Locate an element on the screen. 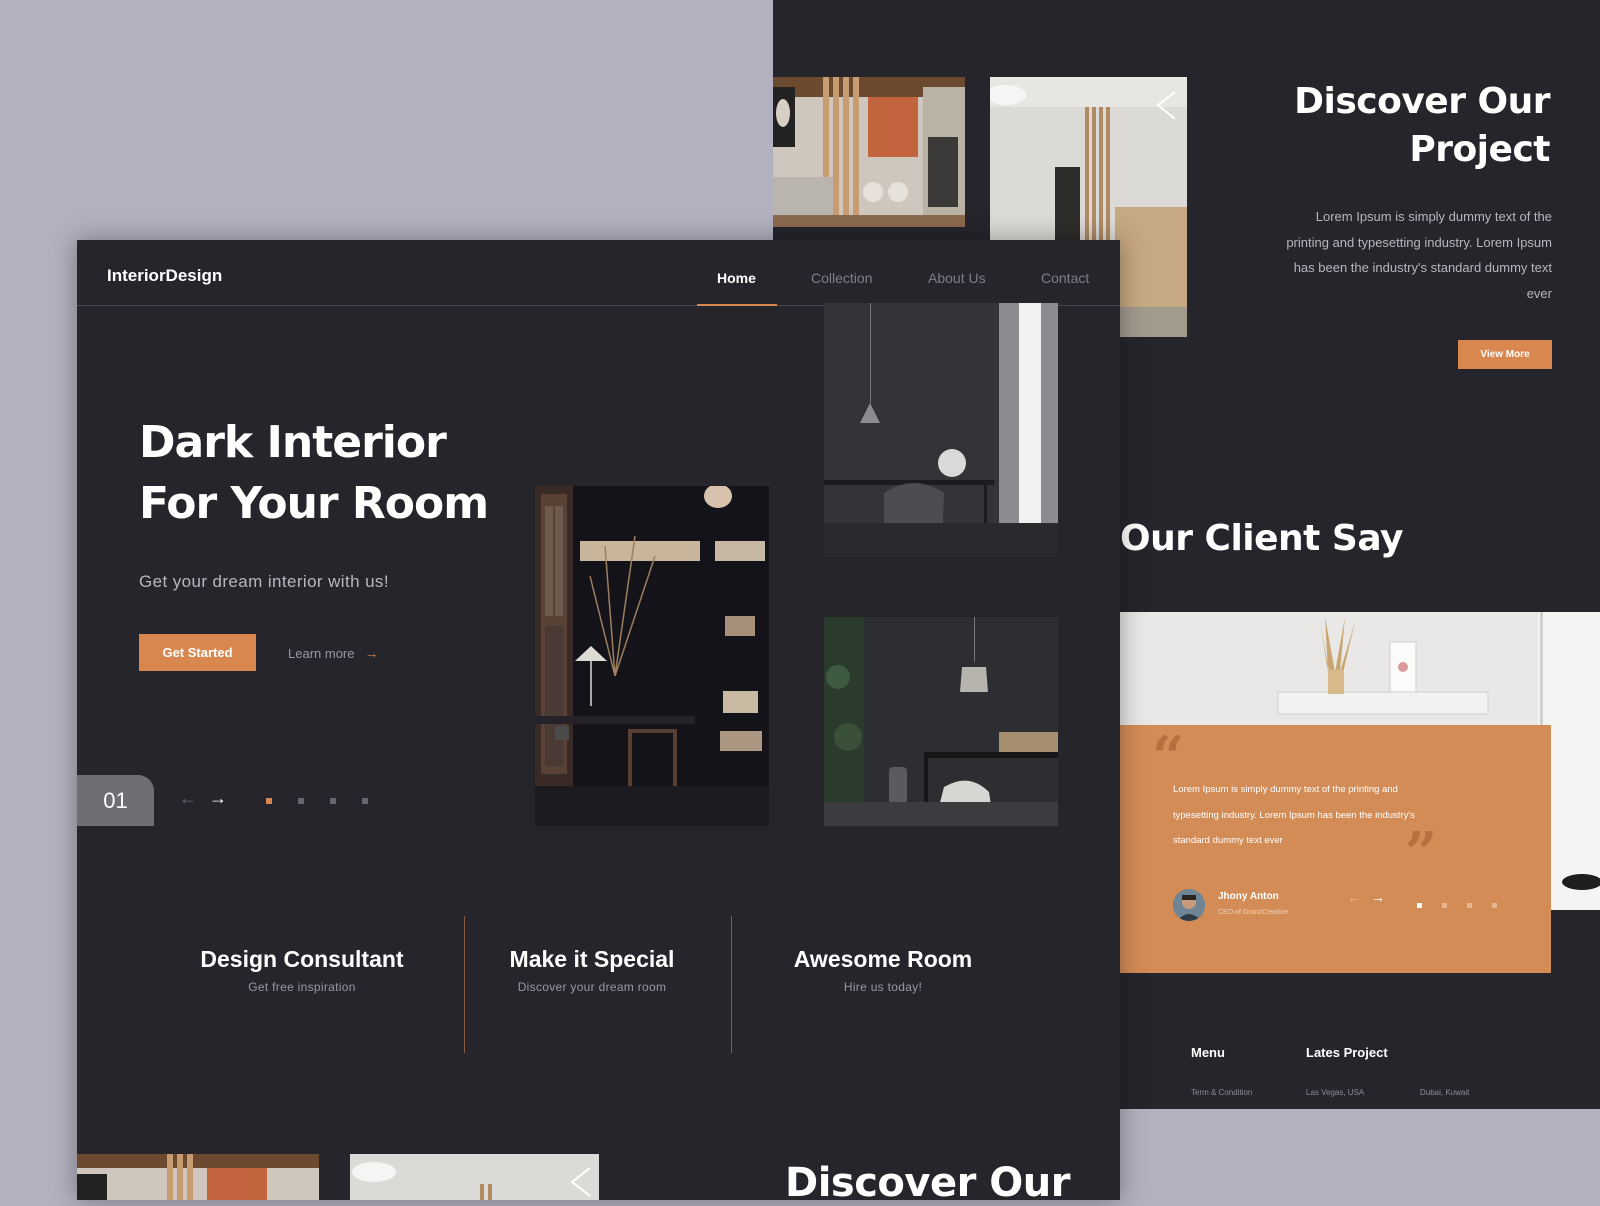  learn-more-link: Learn more → is located at coordinates (333, 653).